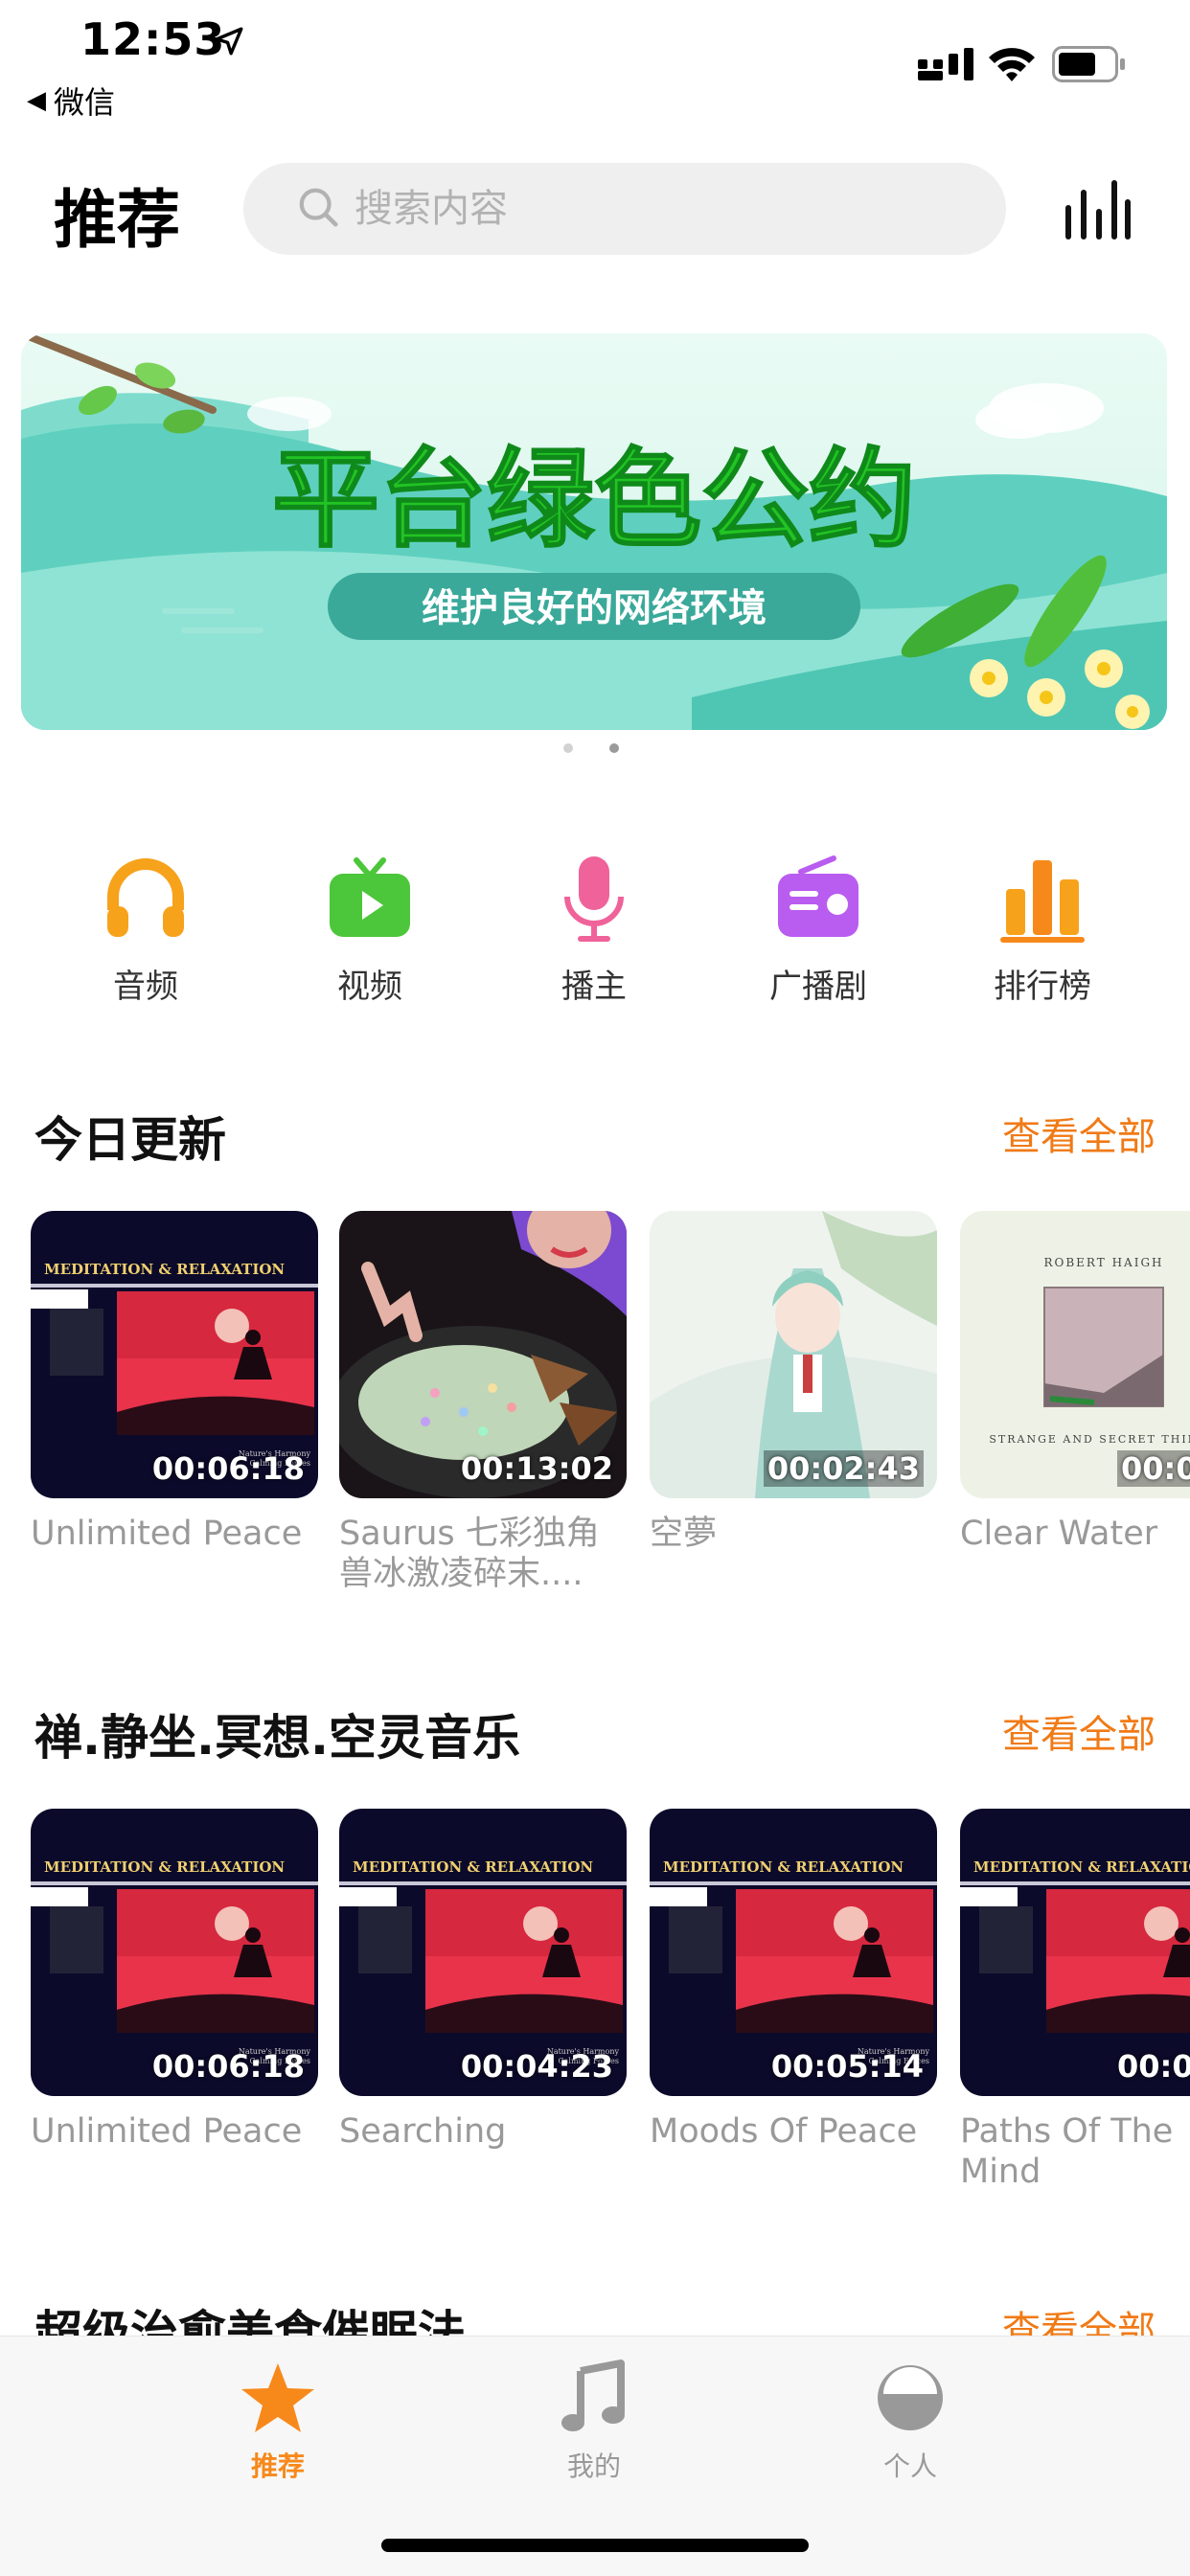 This screenshot has width=1190, height=2576. Describe the element at coordinates (229, 41) in the screenshot. I see `location-arrow-icon` at that location.